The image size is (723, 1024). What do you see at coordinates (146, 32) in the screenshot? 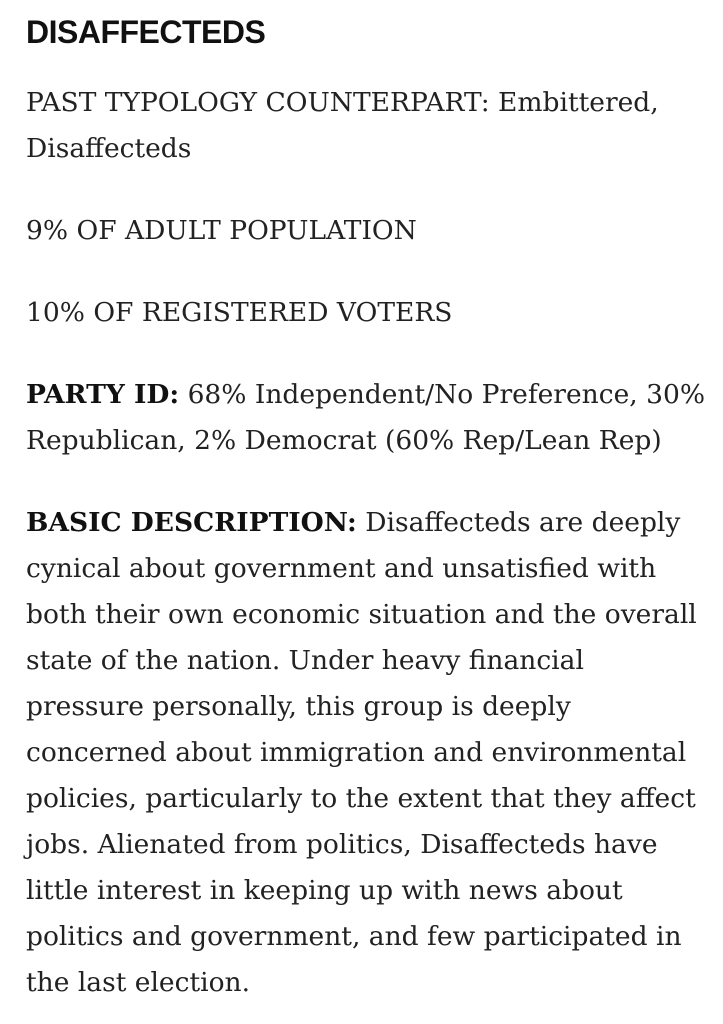
I see `page-title: DISAFFECTEDS` at bounding box center [146, 32].